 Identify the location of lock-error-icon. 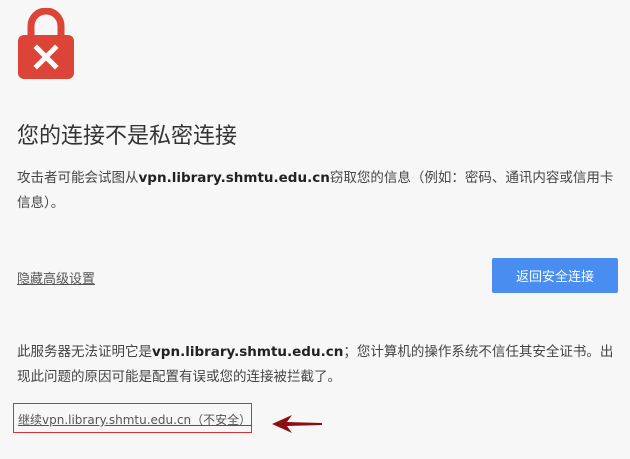
(46, 43).